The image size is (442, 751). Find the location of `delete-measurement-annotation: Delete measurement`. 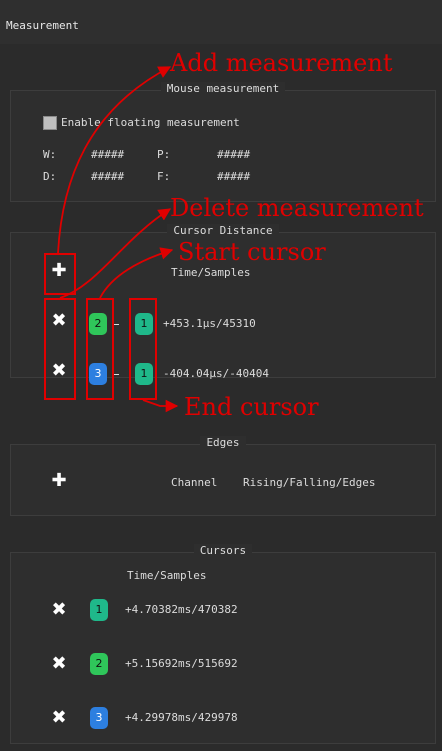

delete-measurement-annotation: Delete measurement is located at coordinates (297, 208).